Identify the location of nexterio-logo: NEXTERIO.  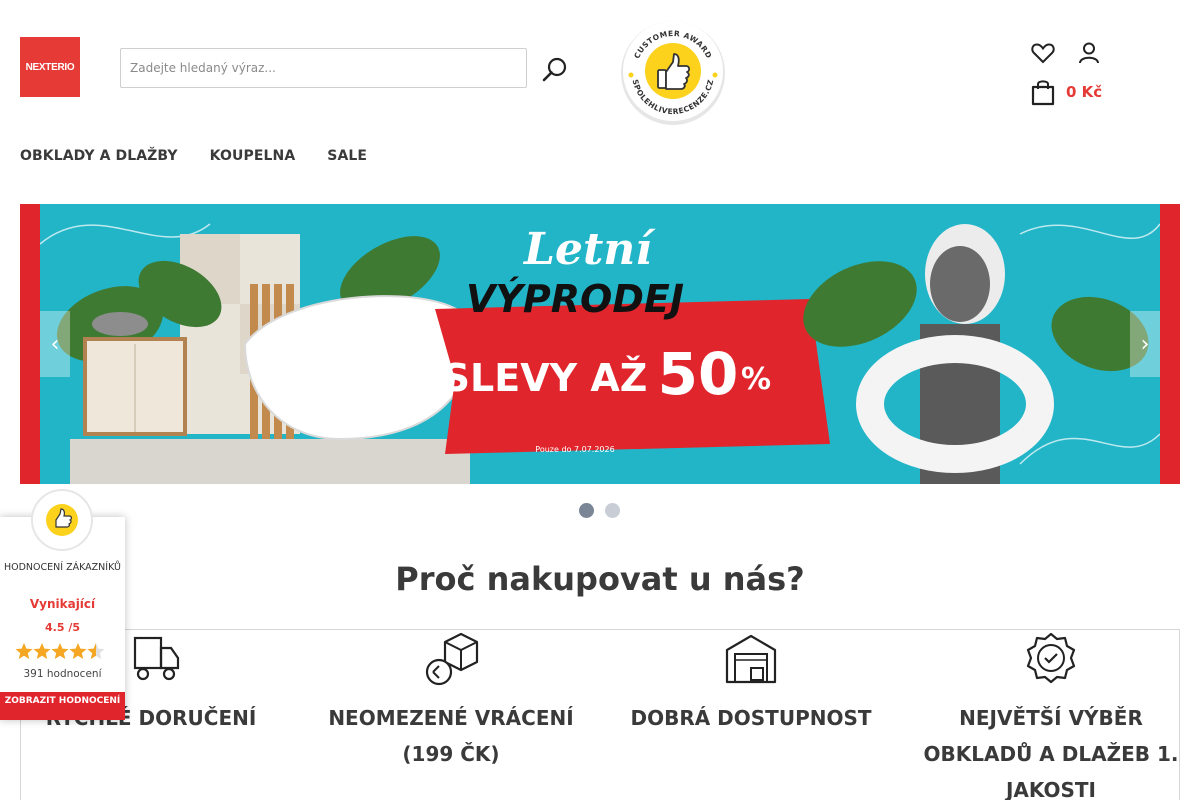
(50, 67).